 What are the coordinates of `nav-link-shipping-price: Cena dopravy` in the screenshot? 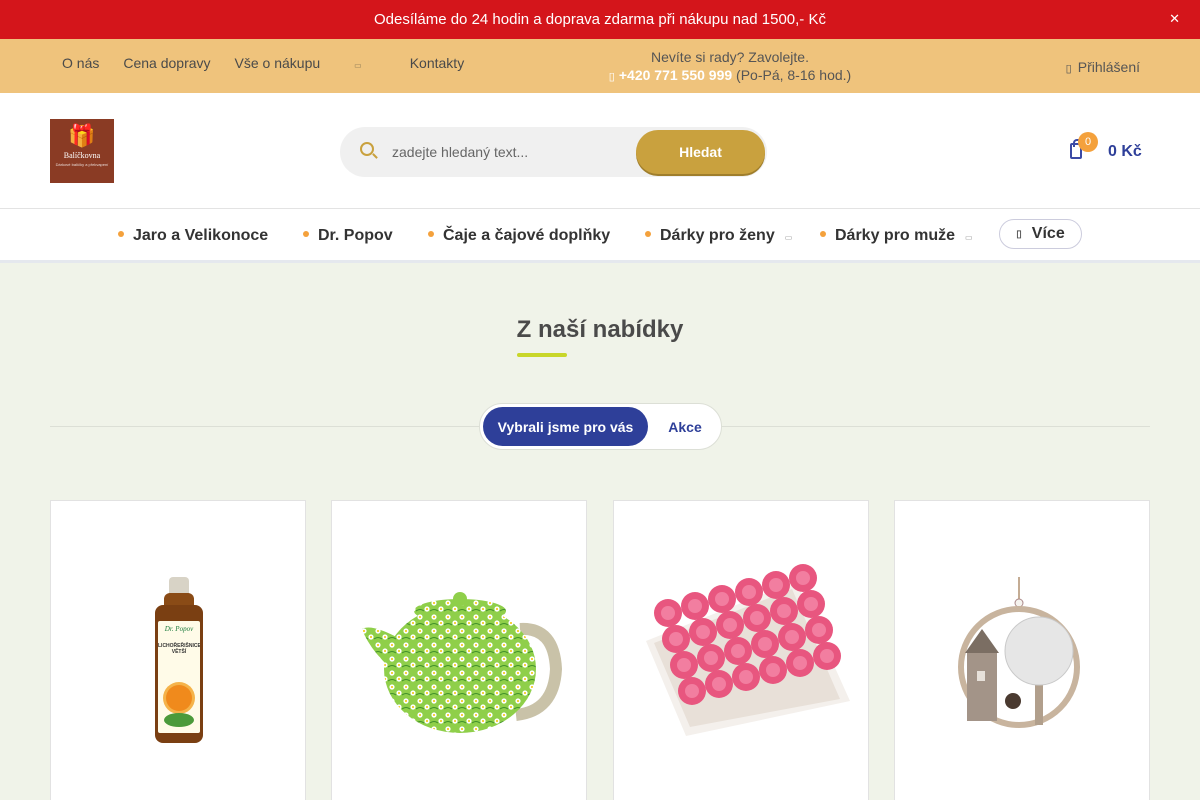 It's located at (166, 63).